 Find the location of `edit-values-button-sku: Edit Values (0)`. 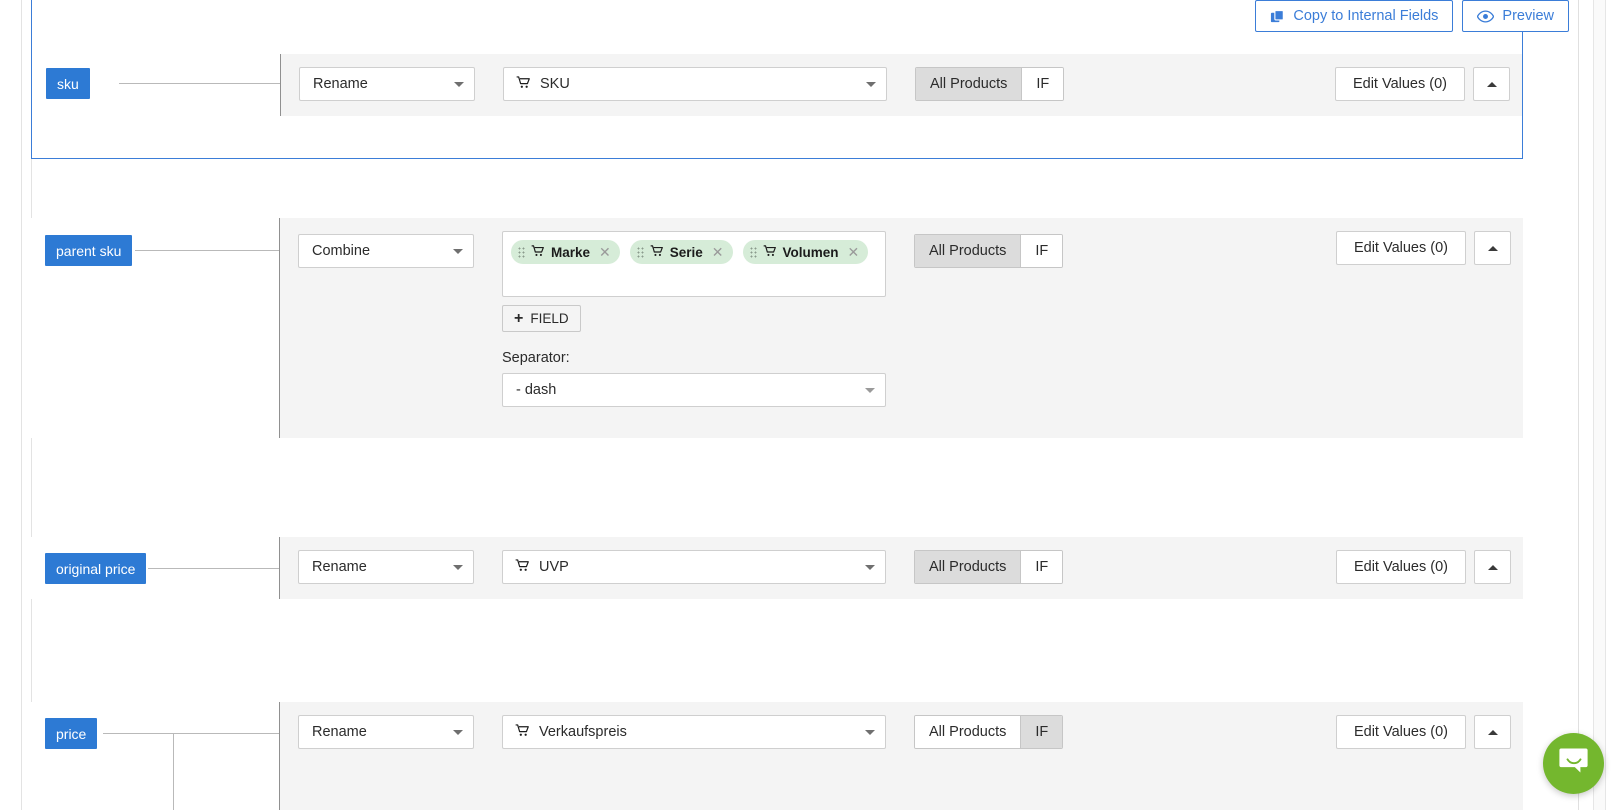

edit-values-button-sku: Edit Values (0) is located at coordinates (1399, 84).